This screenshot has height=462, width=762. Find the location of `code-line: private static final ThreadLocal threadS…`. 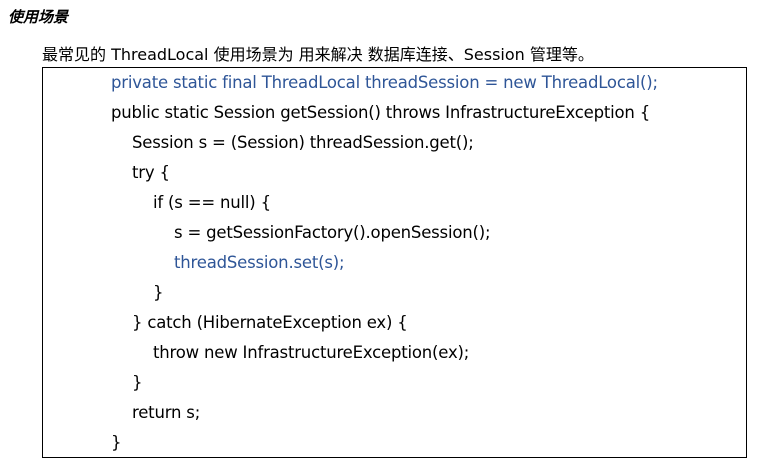

code-line: private static final ThreadLocal threadS… is located at coordinates (384, 82).